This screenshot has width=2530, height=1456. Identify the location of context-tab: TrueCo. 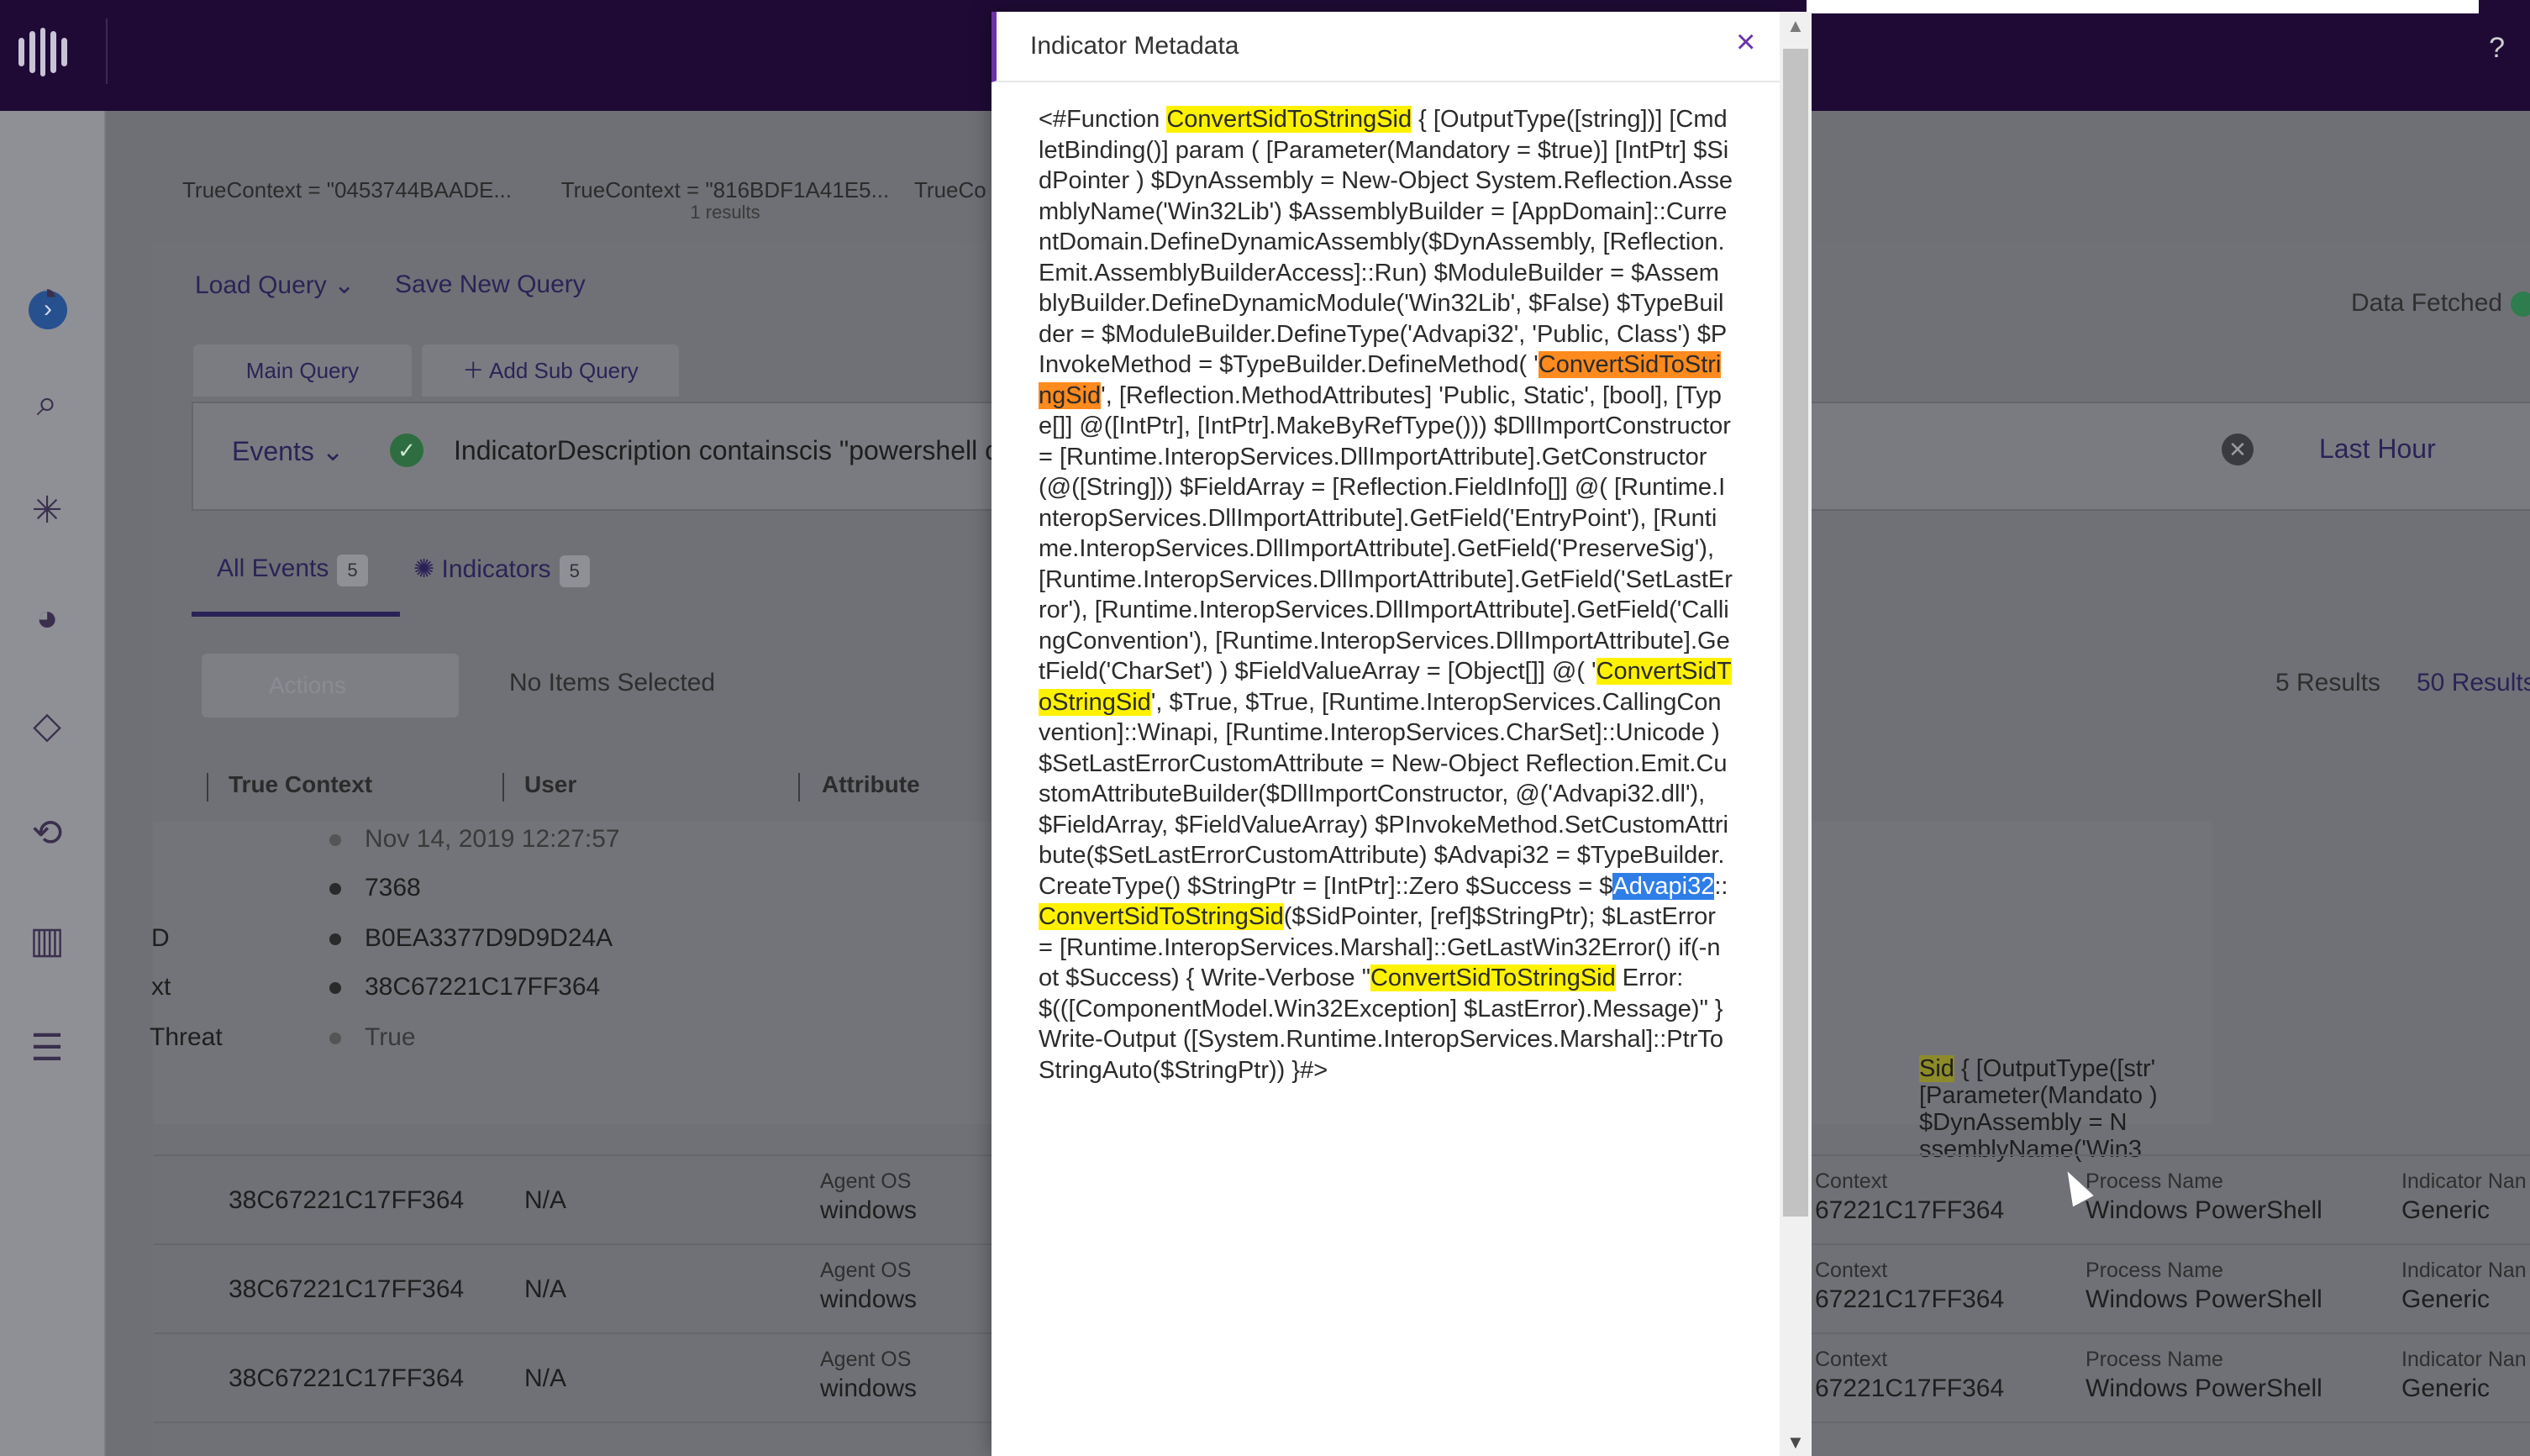
(956, 200).